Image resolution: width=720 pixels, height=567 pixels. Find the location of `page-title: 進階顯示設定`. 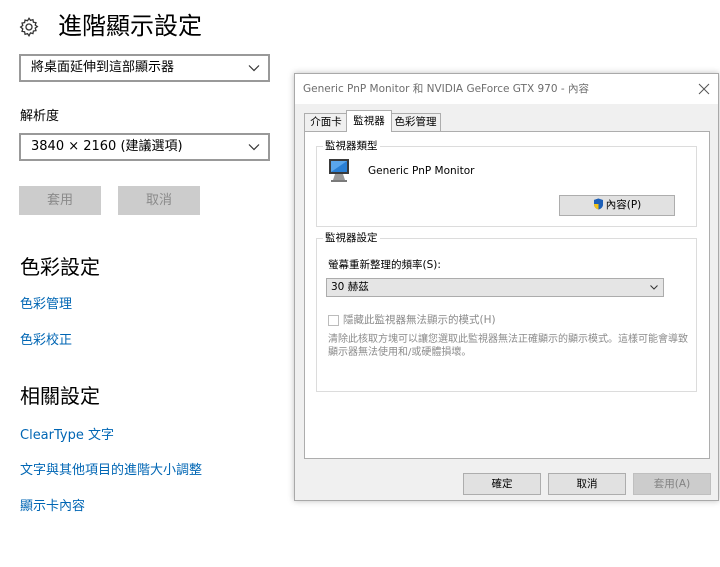

page-title: 進階顯示設定 is located at coordinates (130, 26).